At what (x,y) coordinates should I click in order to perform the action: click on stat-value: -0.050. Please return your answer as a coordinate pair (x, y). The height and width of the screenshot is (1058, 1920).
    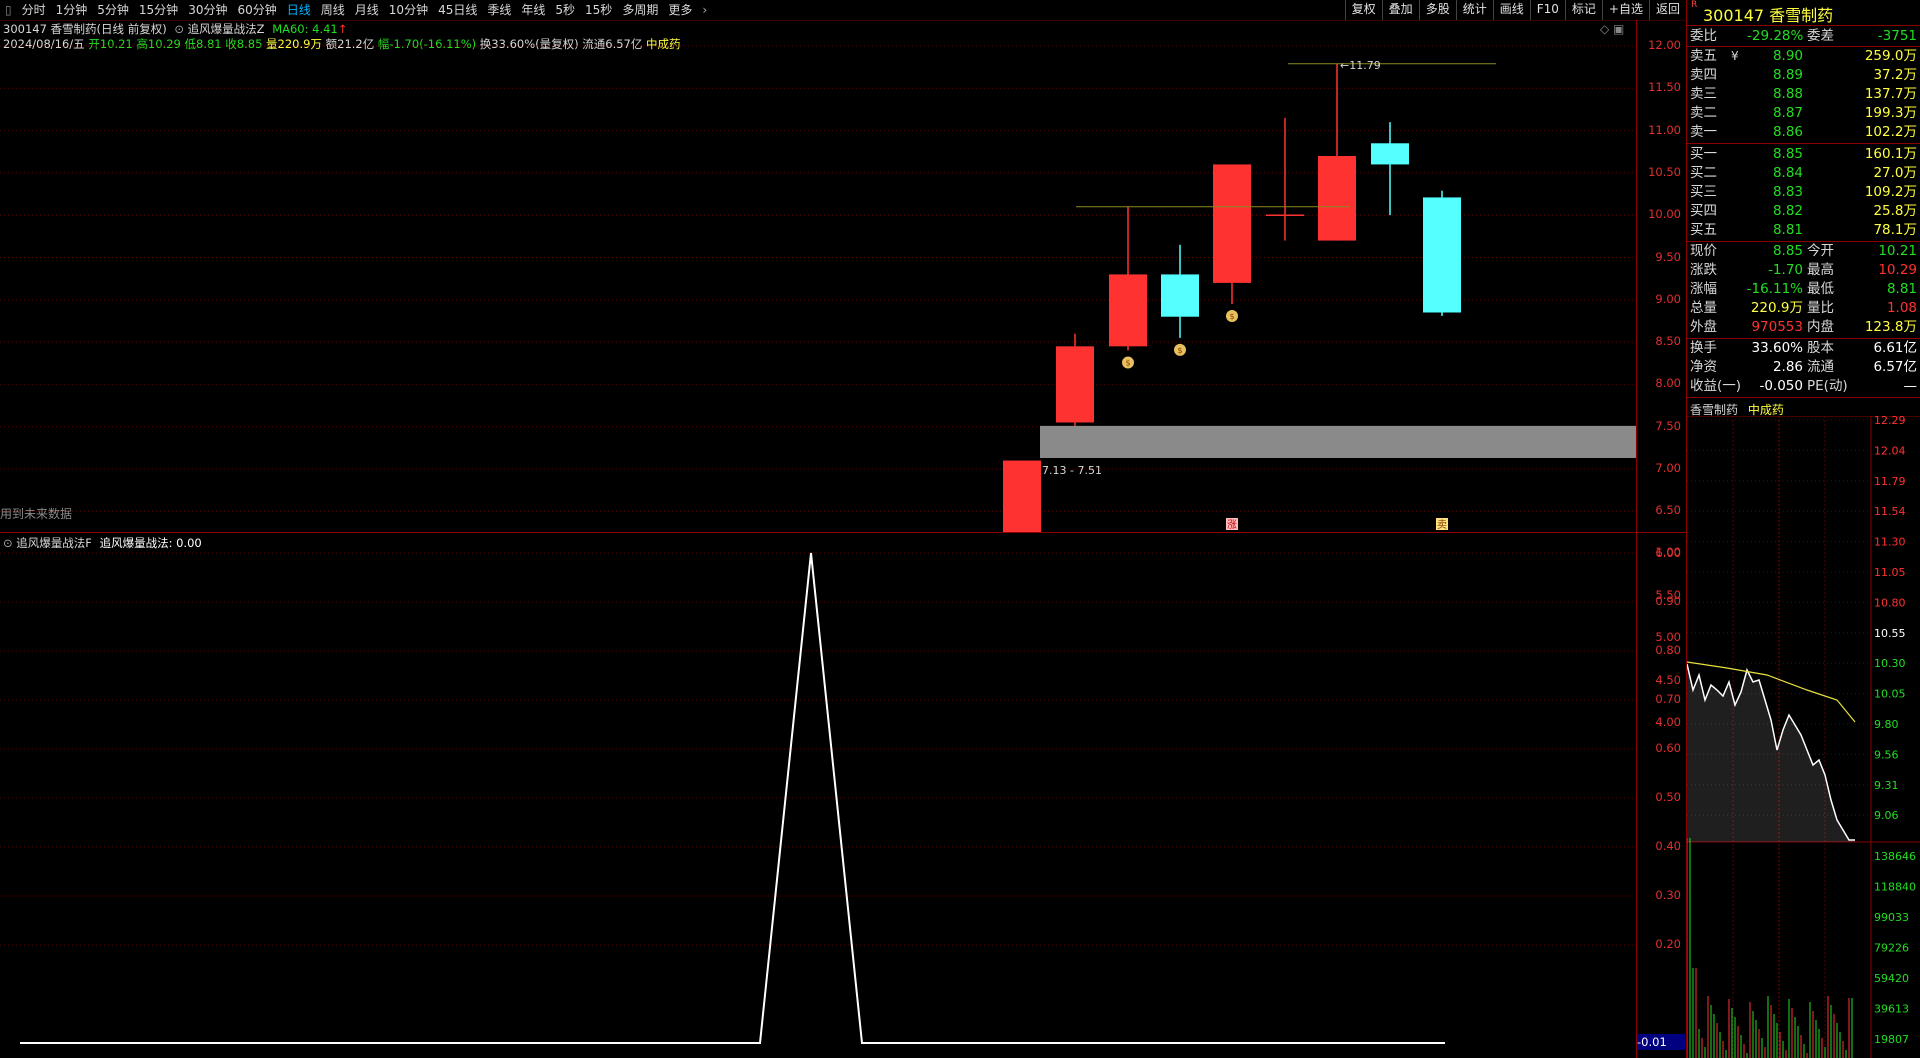
    Looking at the image, I should click on (1781, 386).